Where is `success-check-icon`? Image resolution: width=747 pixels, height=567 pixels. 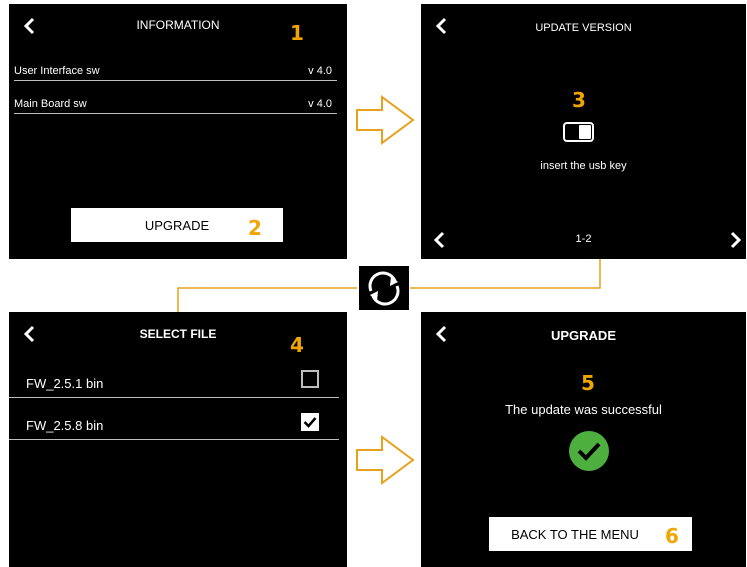 success-check-icon is located at coordinates (589, 451).